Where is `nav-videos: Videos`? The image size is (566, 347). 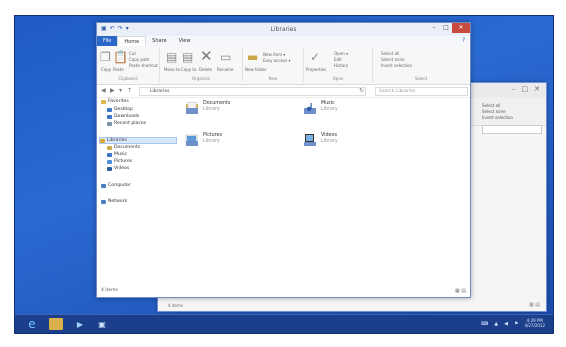
nav-videos: Videos is located at coordinates (118, 168).